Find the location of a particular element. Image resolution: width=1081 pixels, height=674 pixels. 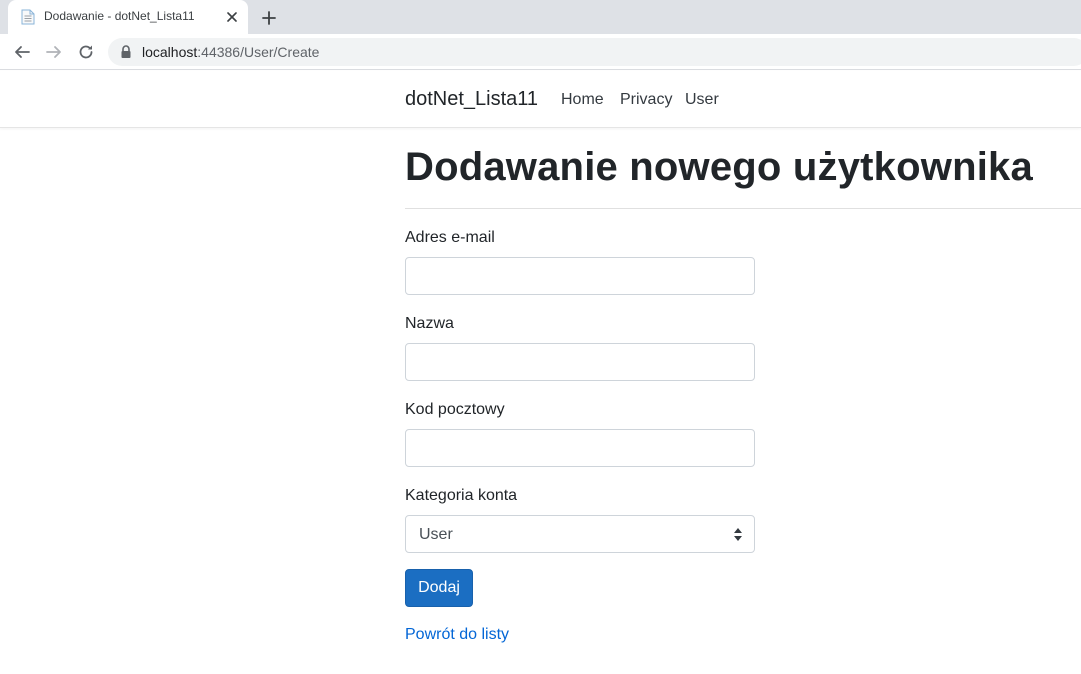

close-icon is located at coordinates (232, 17).